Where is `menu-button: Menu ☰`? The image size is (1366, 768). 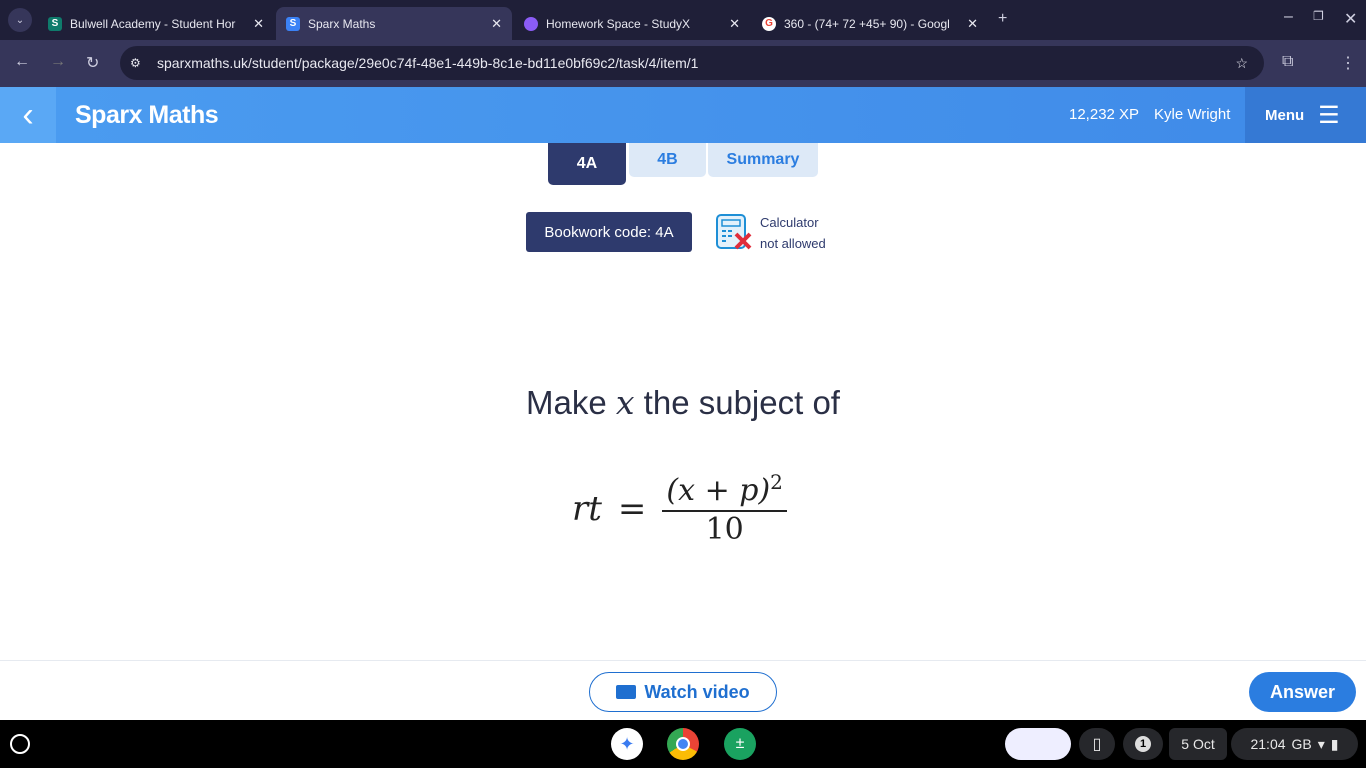 menu-button: Menu ☰ is located at coordinates (1305, 115).